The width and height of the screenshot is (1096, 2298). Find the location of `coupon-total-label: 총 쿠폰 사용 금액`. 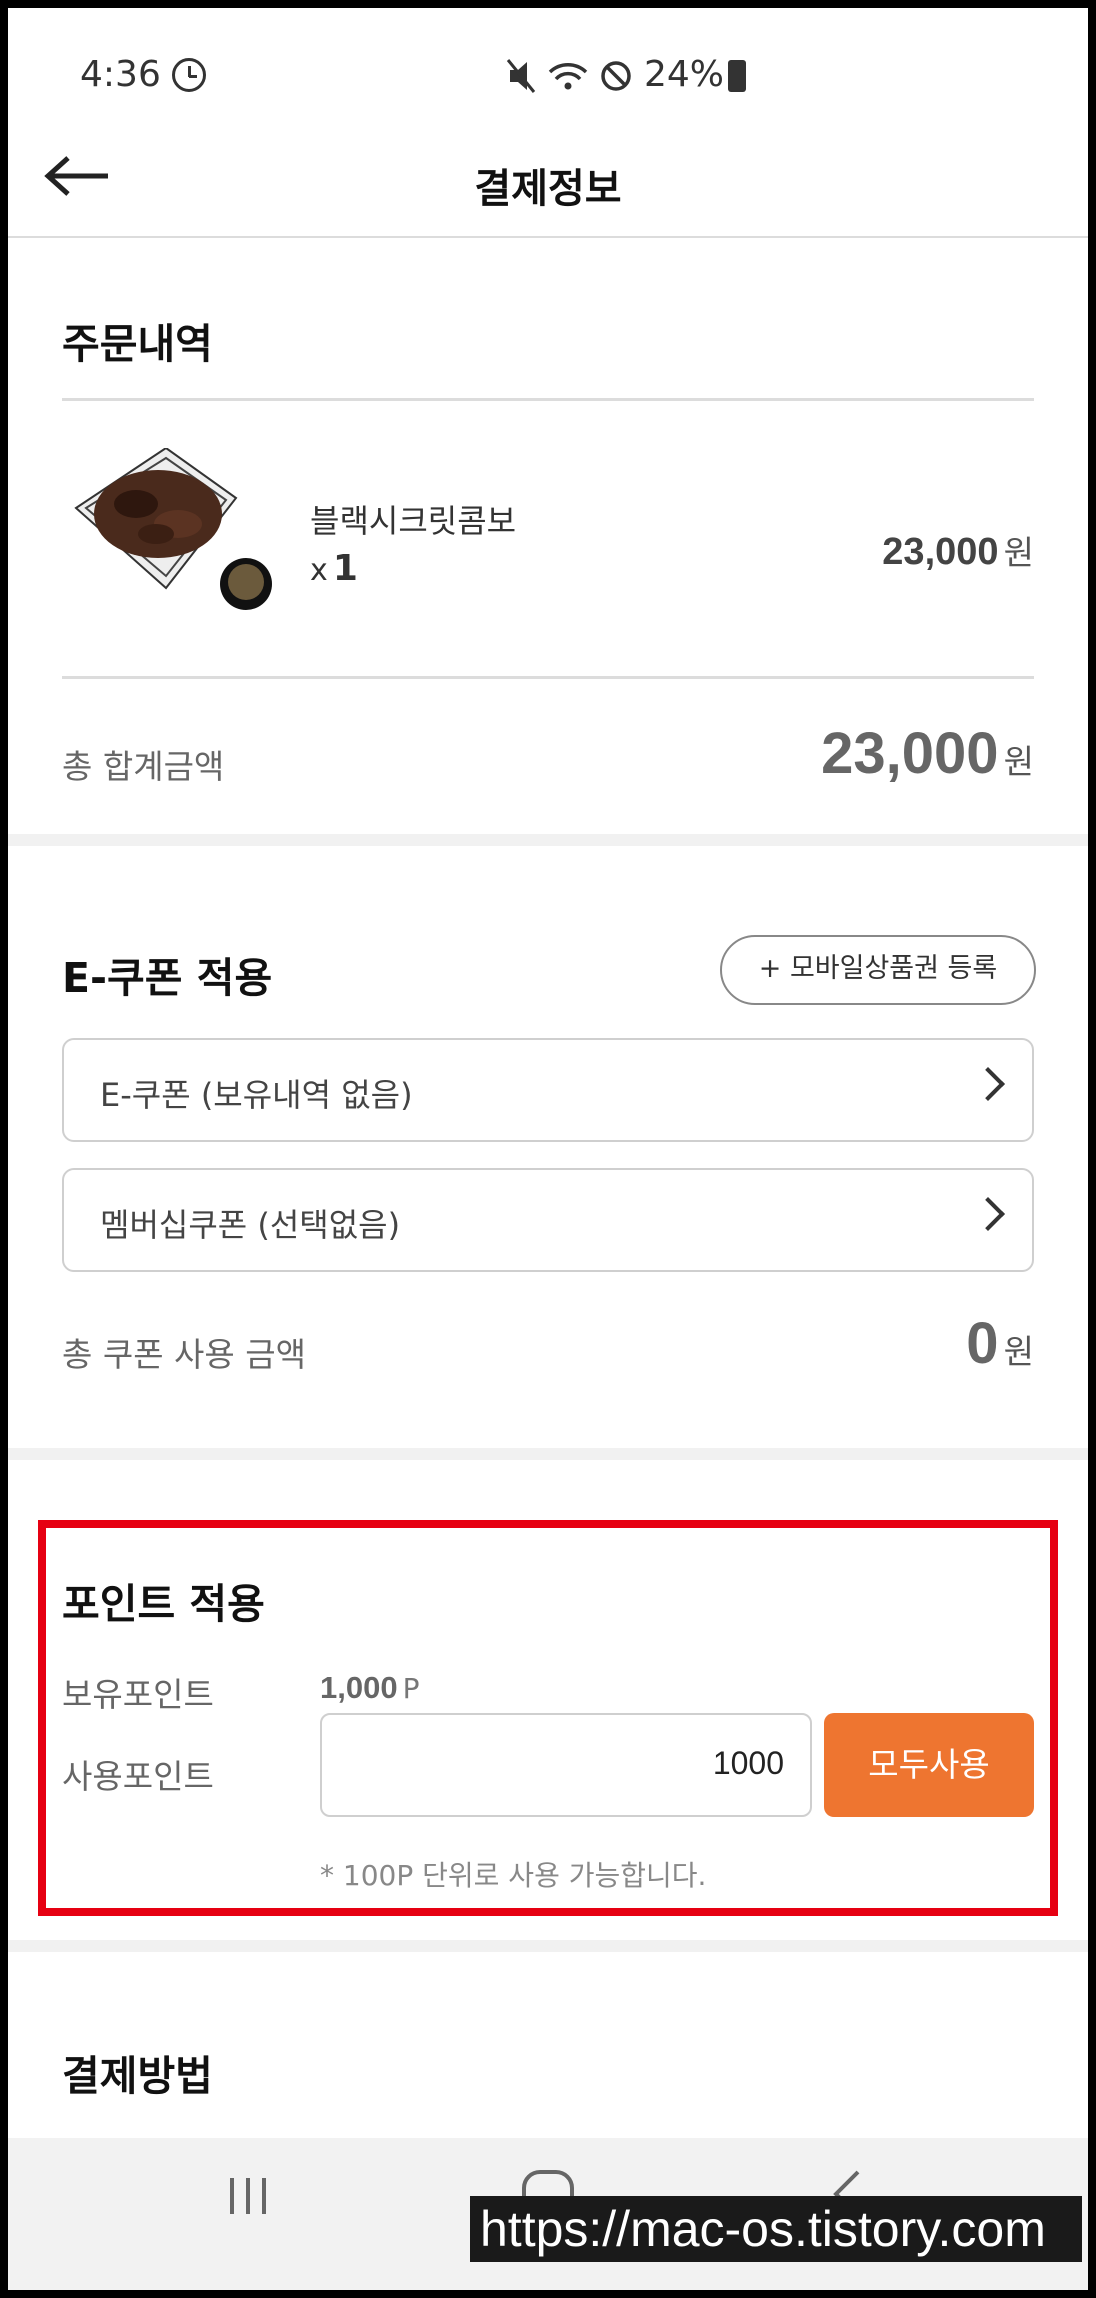

coupon-total-label: 총 쿠폰 사용 금액 is located at coordinates (184, 1354).